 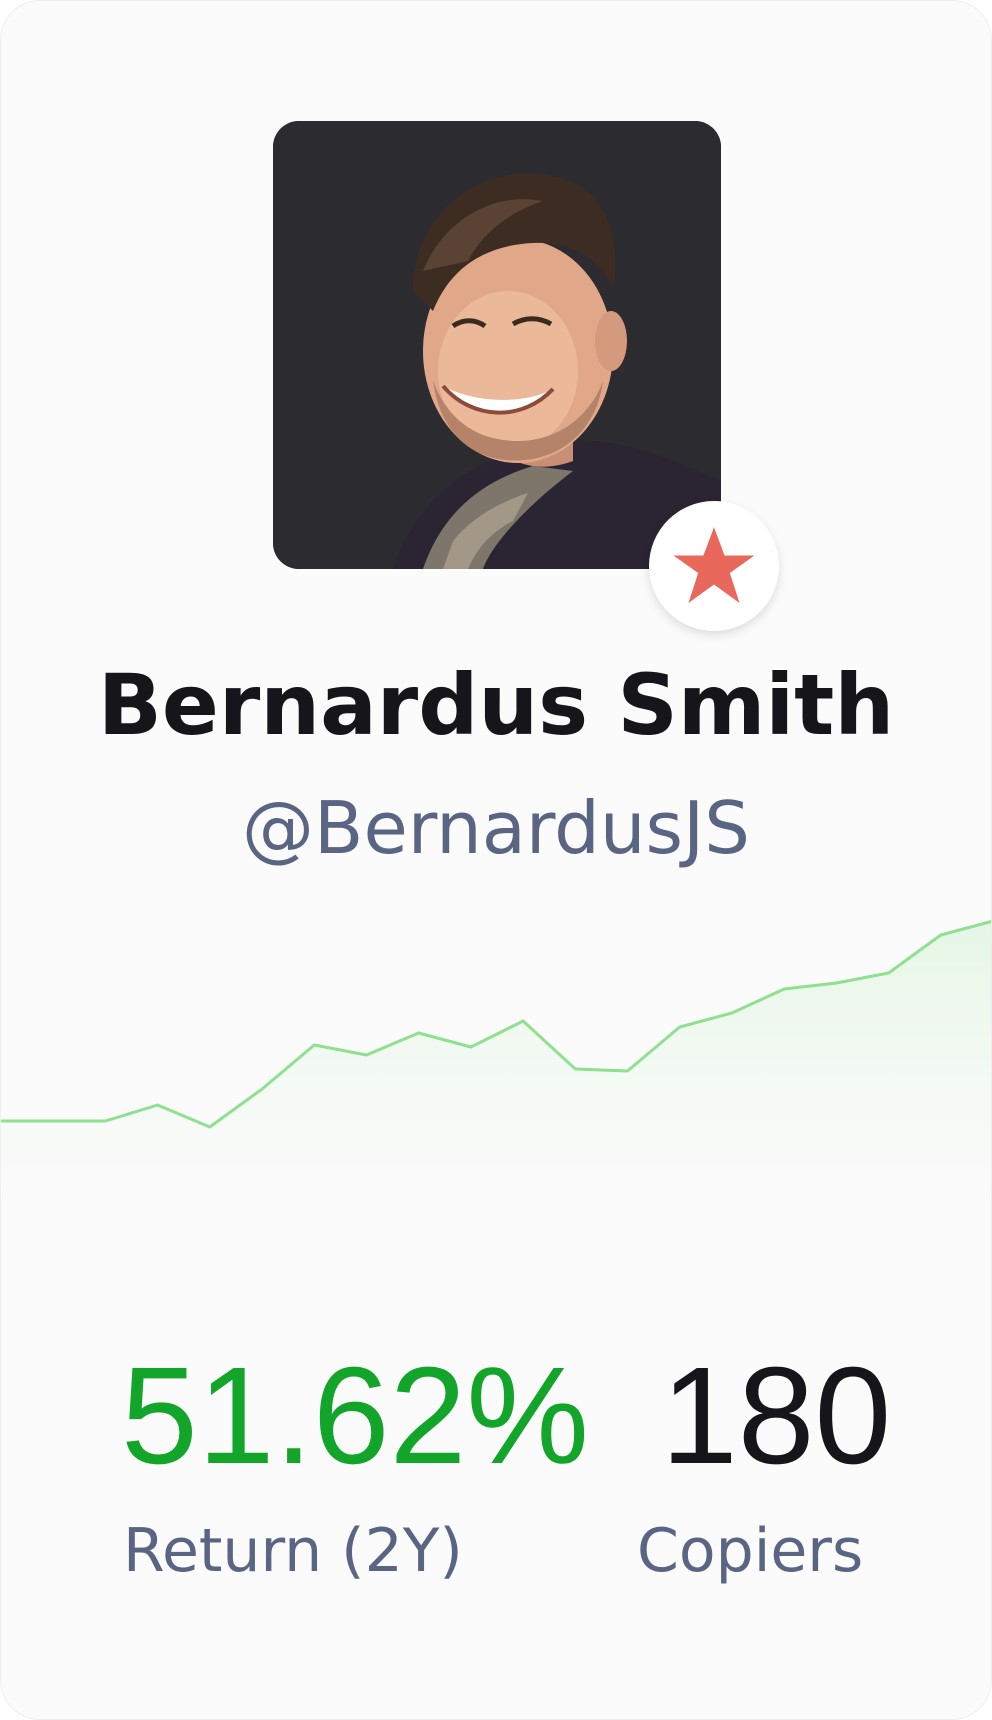 I want to click on star-icon, so click(x=714, y=565).